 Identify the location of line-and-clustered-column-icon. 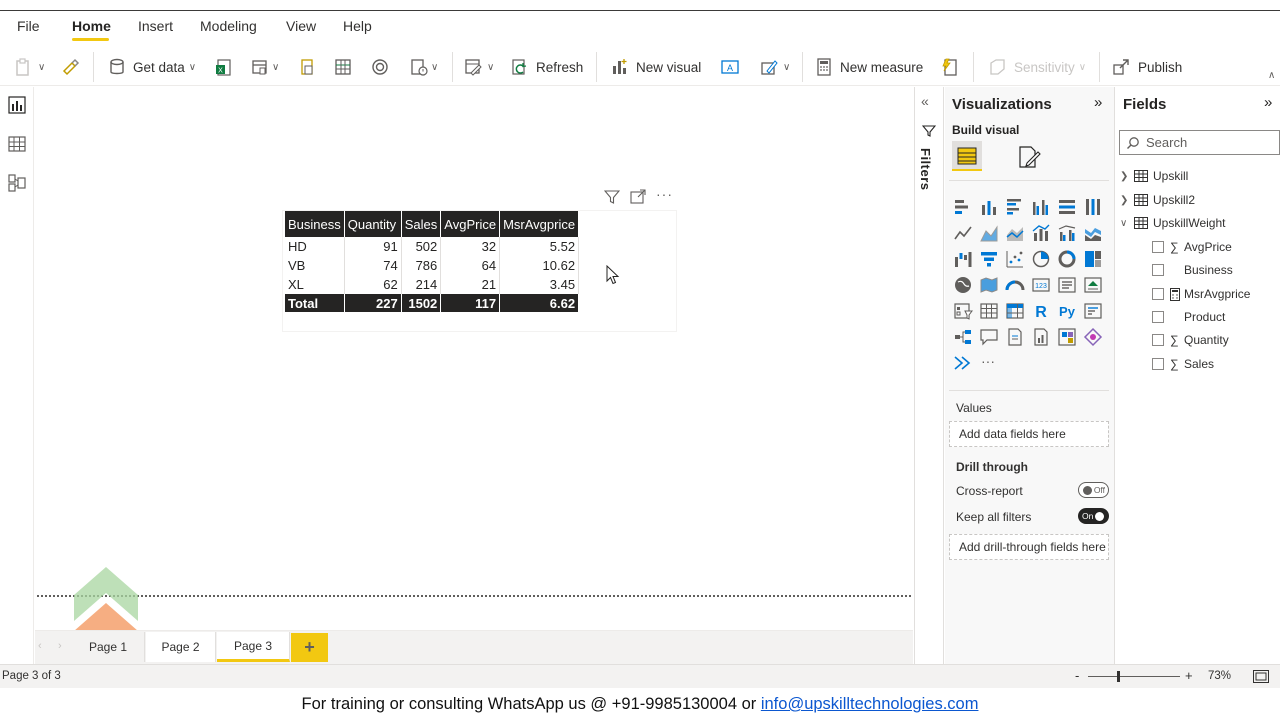
(1067, 233).